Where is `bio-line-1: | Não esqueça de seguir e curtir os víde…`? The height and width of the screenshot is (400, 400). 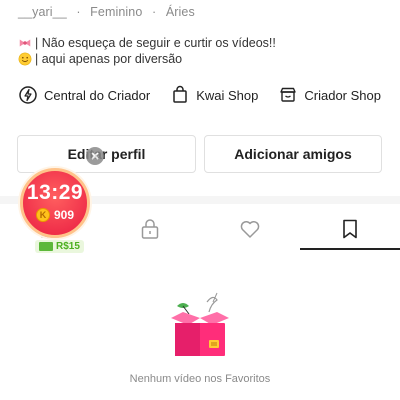 bio-line-1: | Não esqueça de seguir e curtir os víde… is located at coordinates (155, 43).